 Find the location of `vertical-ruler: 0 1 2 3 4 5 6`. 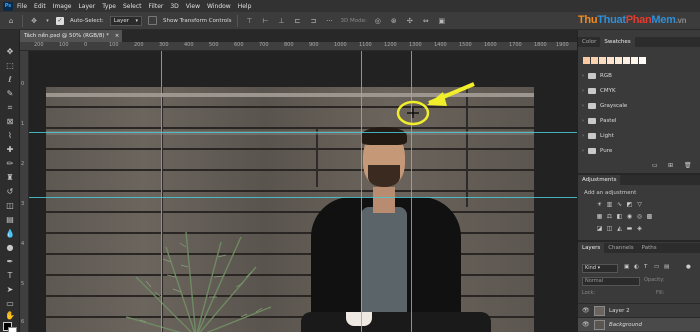

vertical-ruler: 0 1 2 3 4 5 6 is located at coordinates (24, 191).